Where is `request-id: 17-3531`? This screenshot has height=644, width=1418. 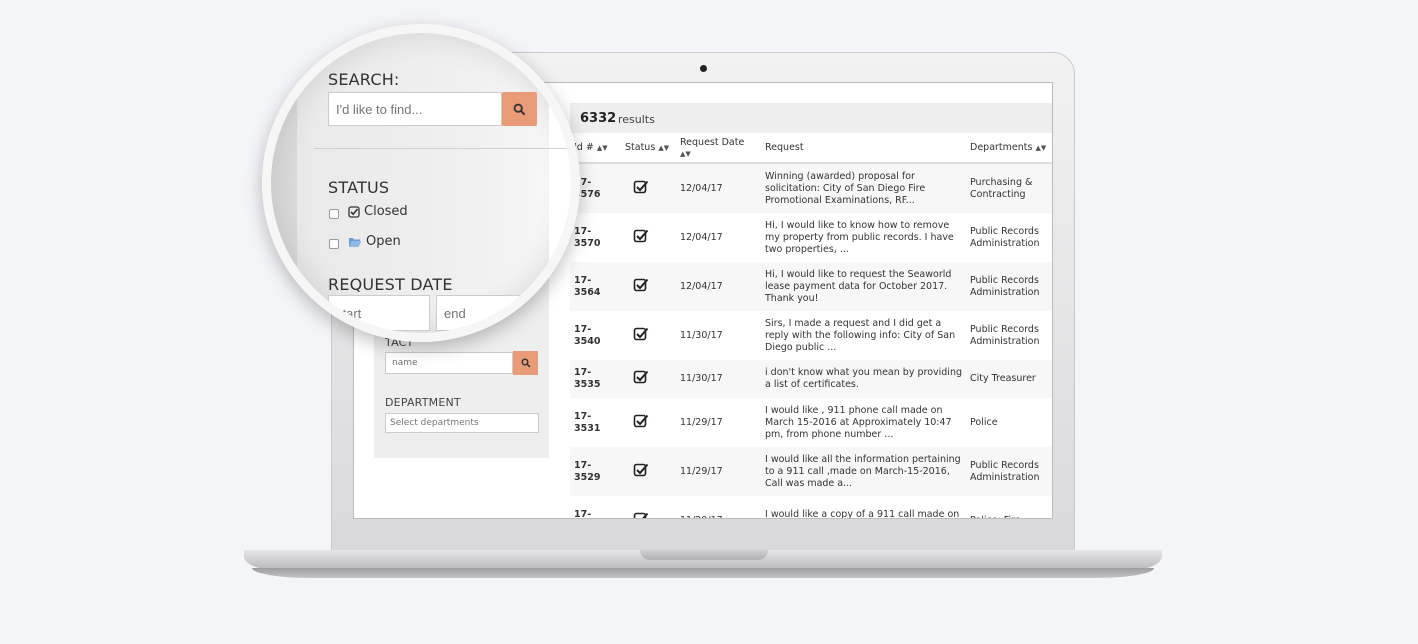
request-id: 17-3531 is located at coordinates (595, 422).